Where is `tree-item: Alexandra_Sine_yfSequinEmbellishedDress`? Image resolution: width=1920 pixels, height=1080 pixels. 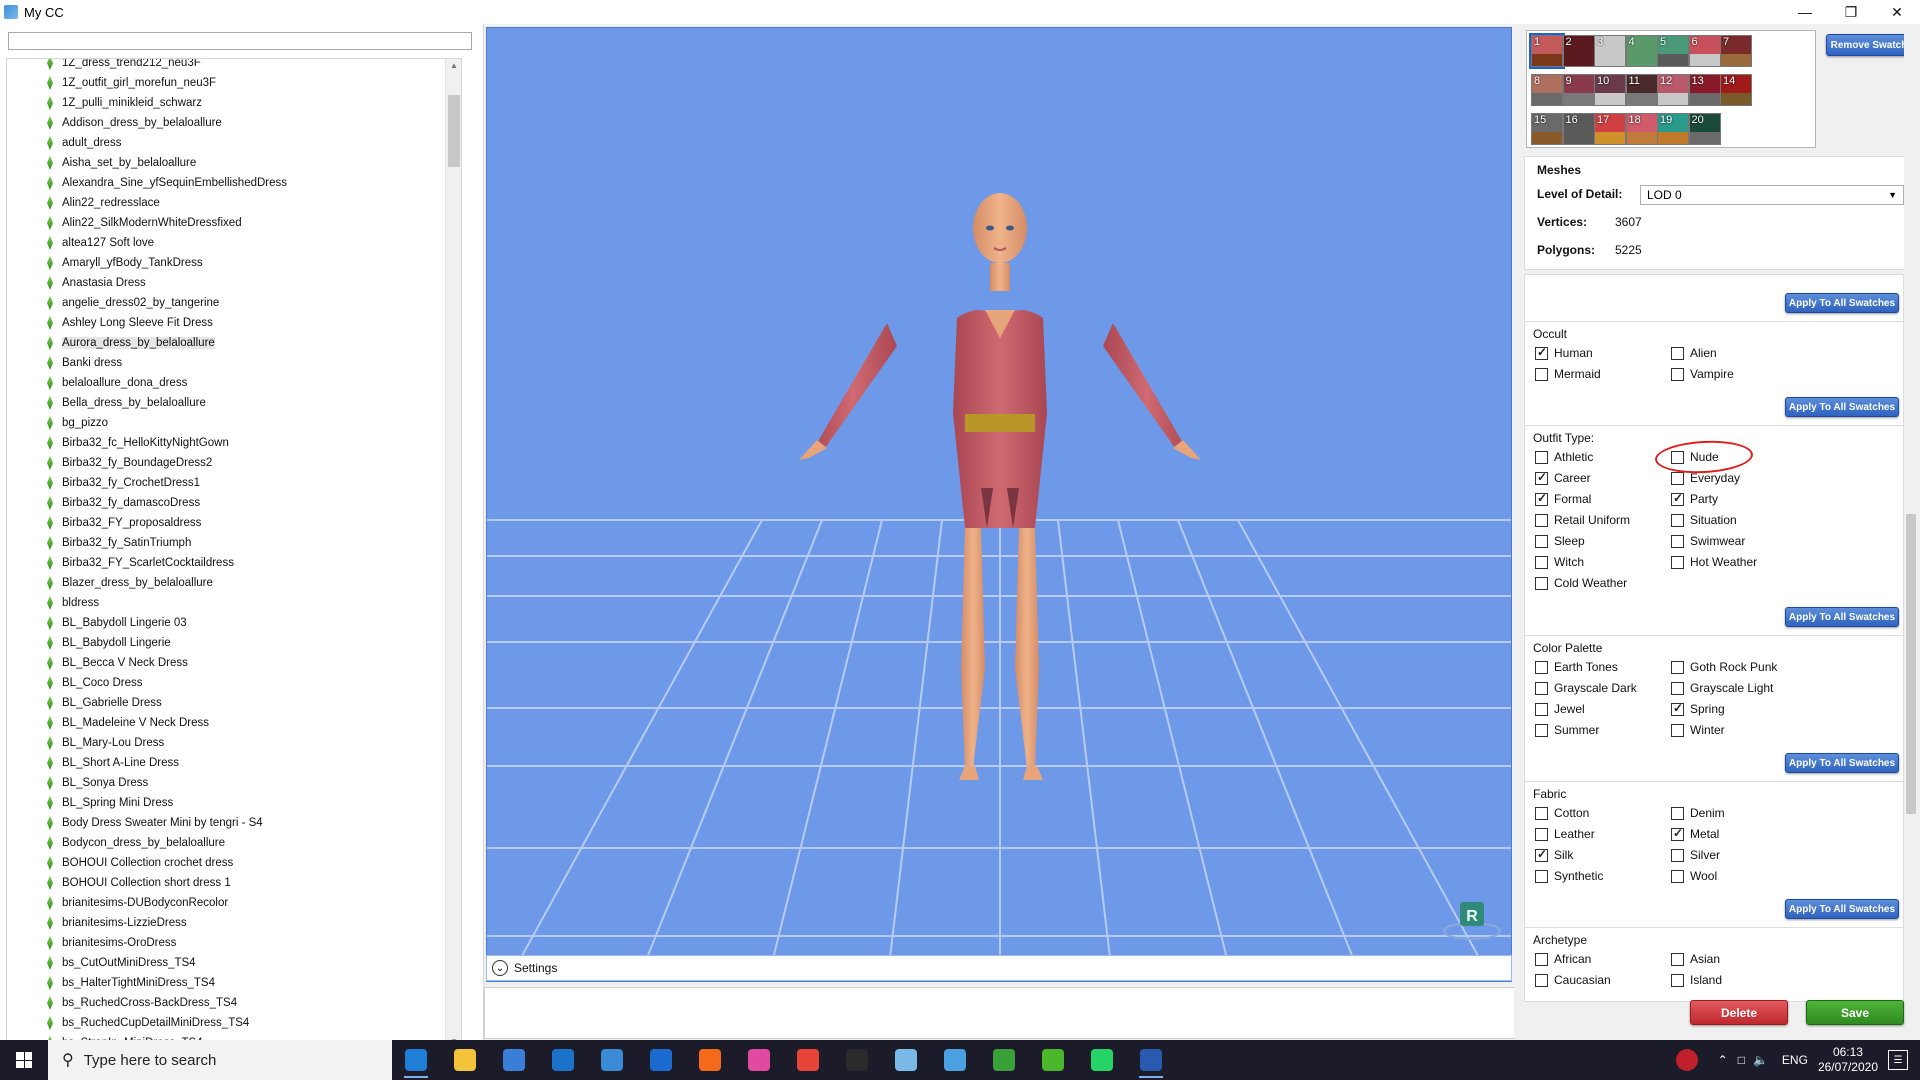
tree-item: Alexandra_Sine_yfSequinEmbellishedDress is located at coordinates (234, 183).